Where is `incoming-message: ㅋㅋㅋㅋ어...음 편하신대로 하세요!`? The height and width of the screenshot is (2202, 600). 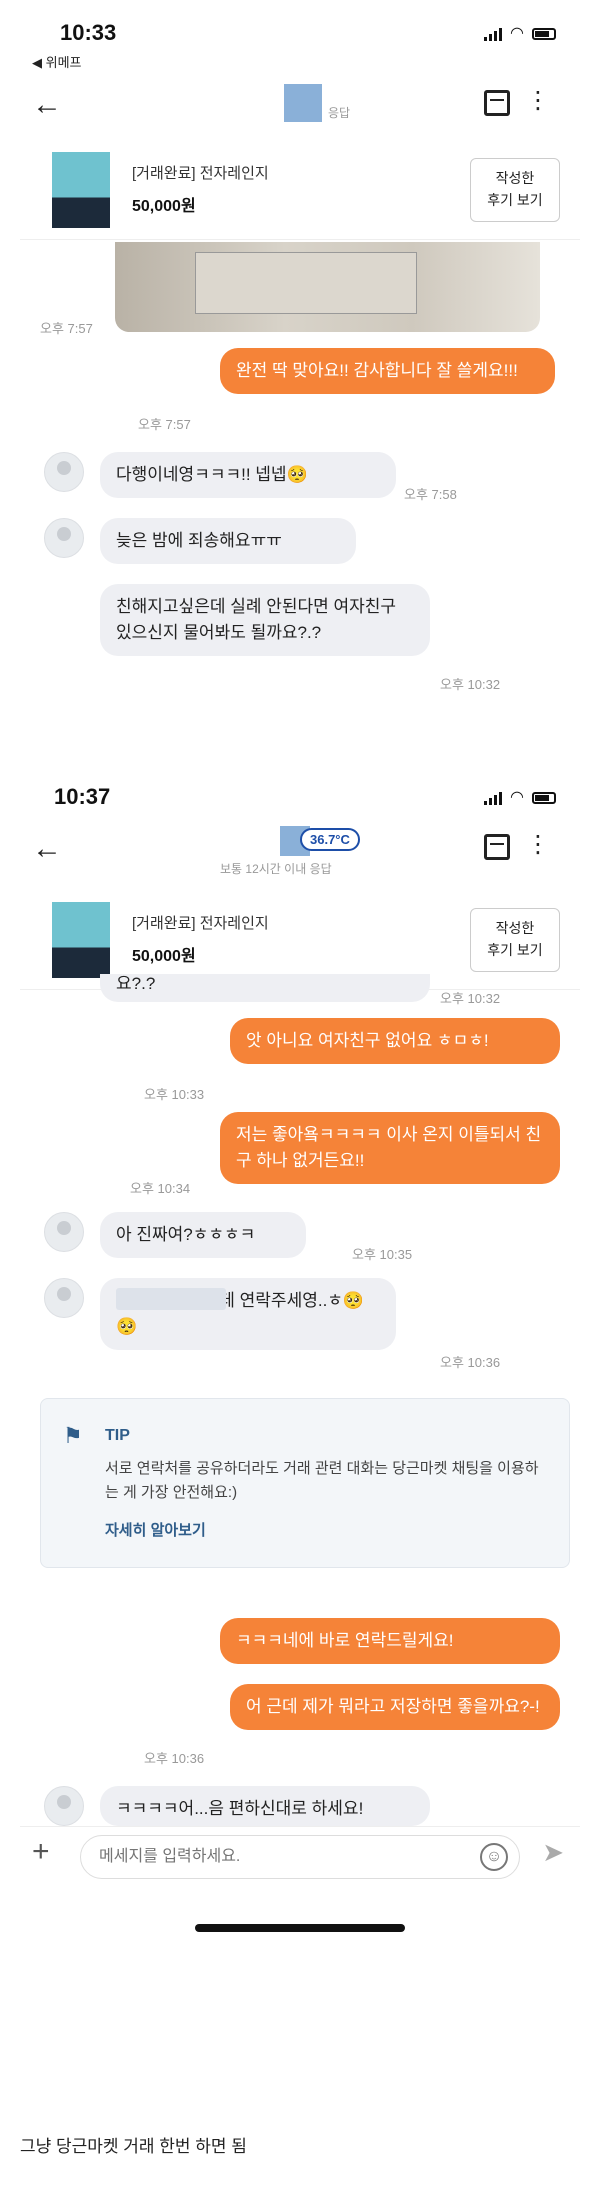 incoming-message: ㅋㅋㅋㅋ어...음 편하신대로 하세요! is located at coordinates (265, 1806).